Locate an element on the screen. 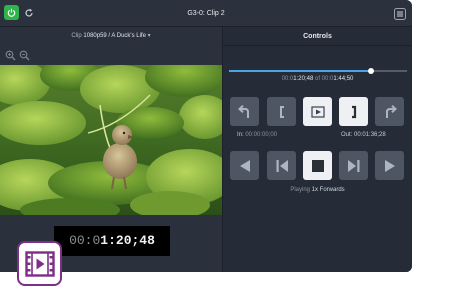 The width and height of the screenshot is (472, 293). step-forward-icon is located at coordinates (353, 165).